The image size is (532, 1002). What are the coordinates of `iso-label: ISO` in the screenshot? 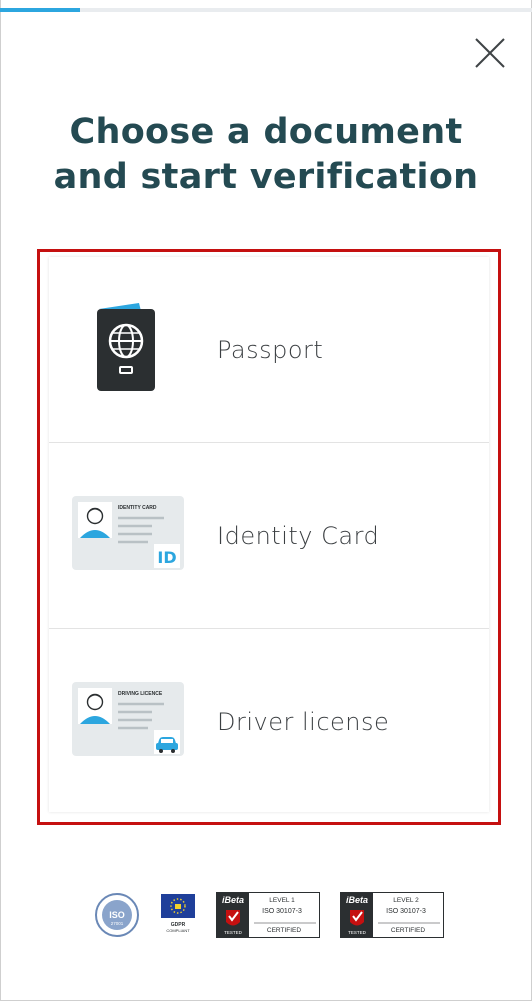 It's located at (117, 915).